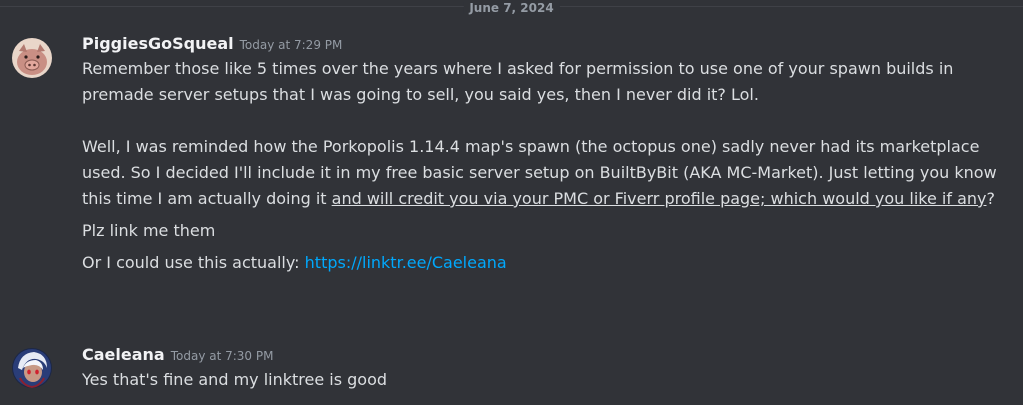  Describe the element at coordinates (32, 58) in the screenshot. I see `pig-avatar-icon` at that location.